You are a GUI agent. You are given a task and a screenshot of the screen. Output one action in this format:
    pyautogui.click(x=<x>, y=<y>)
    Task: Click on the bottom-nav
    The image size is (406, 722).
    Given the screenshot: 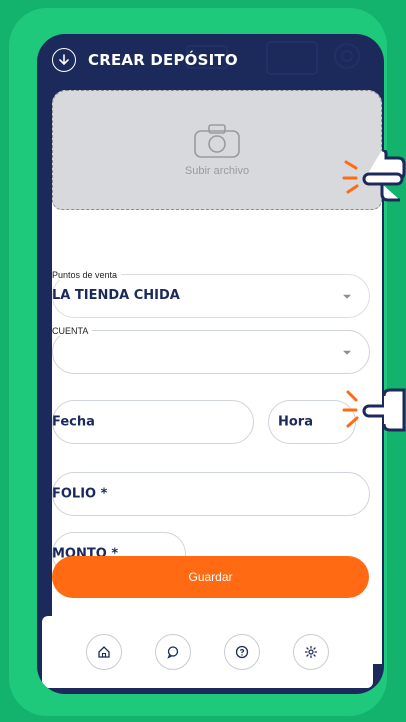 What is the action you would take?
    pyautogui.click(x=207, y=652)
    